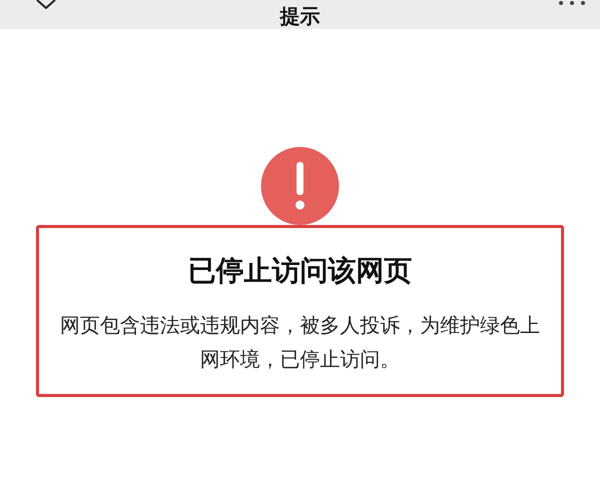  What do you see at coordinates (300, 186) in the screenshot?
I see `warning-icon` at bounding box center [300, 186].